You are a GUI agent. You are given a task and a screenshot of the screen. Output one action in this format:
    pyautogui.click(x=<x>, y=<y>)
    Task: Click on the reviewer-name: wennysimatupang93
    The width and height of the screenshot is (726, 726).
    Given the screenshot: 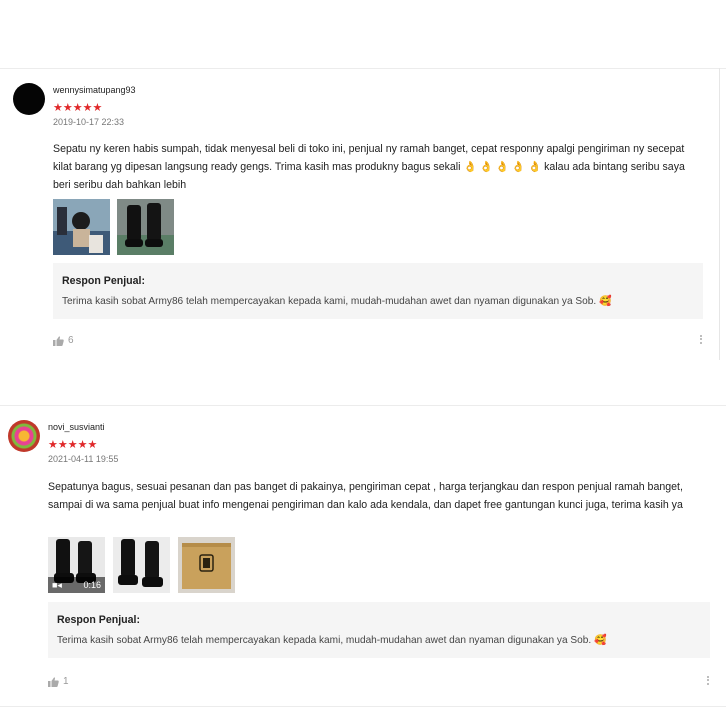 What is the action you would take?
    pyautogui.click(x=94, y=90)
    